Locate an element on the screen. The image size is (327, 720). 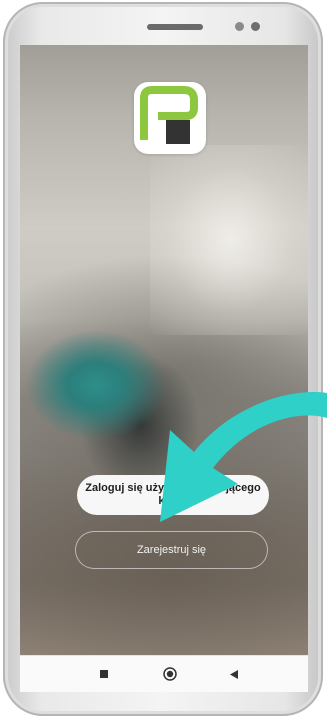
login-button-label: Zaloguj się używając istniejącego konta is located at coordinates (173, 494).